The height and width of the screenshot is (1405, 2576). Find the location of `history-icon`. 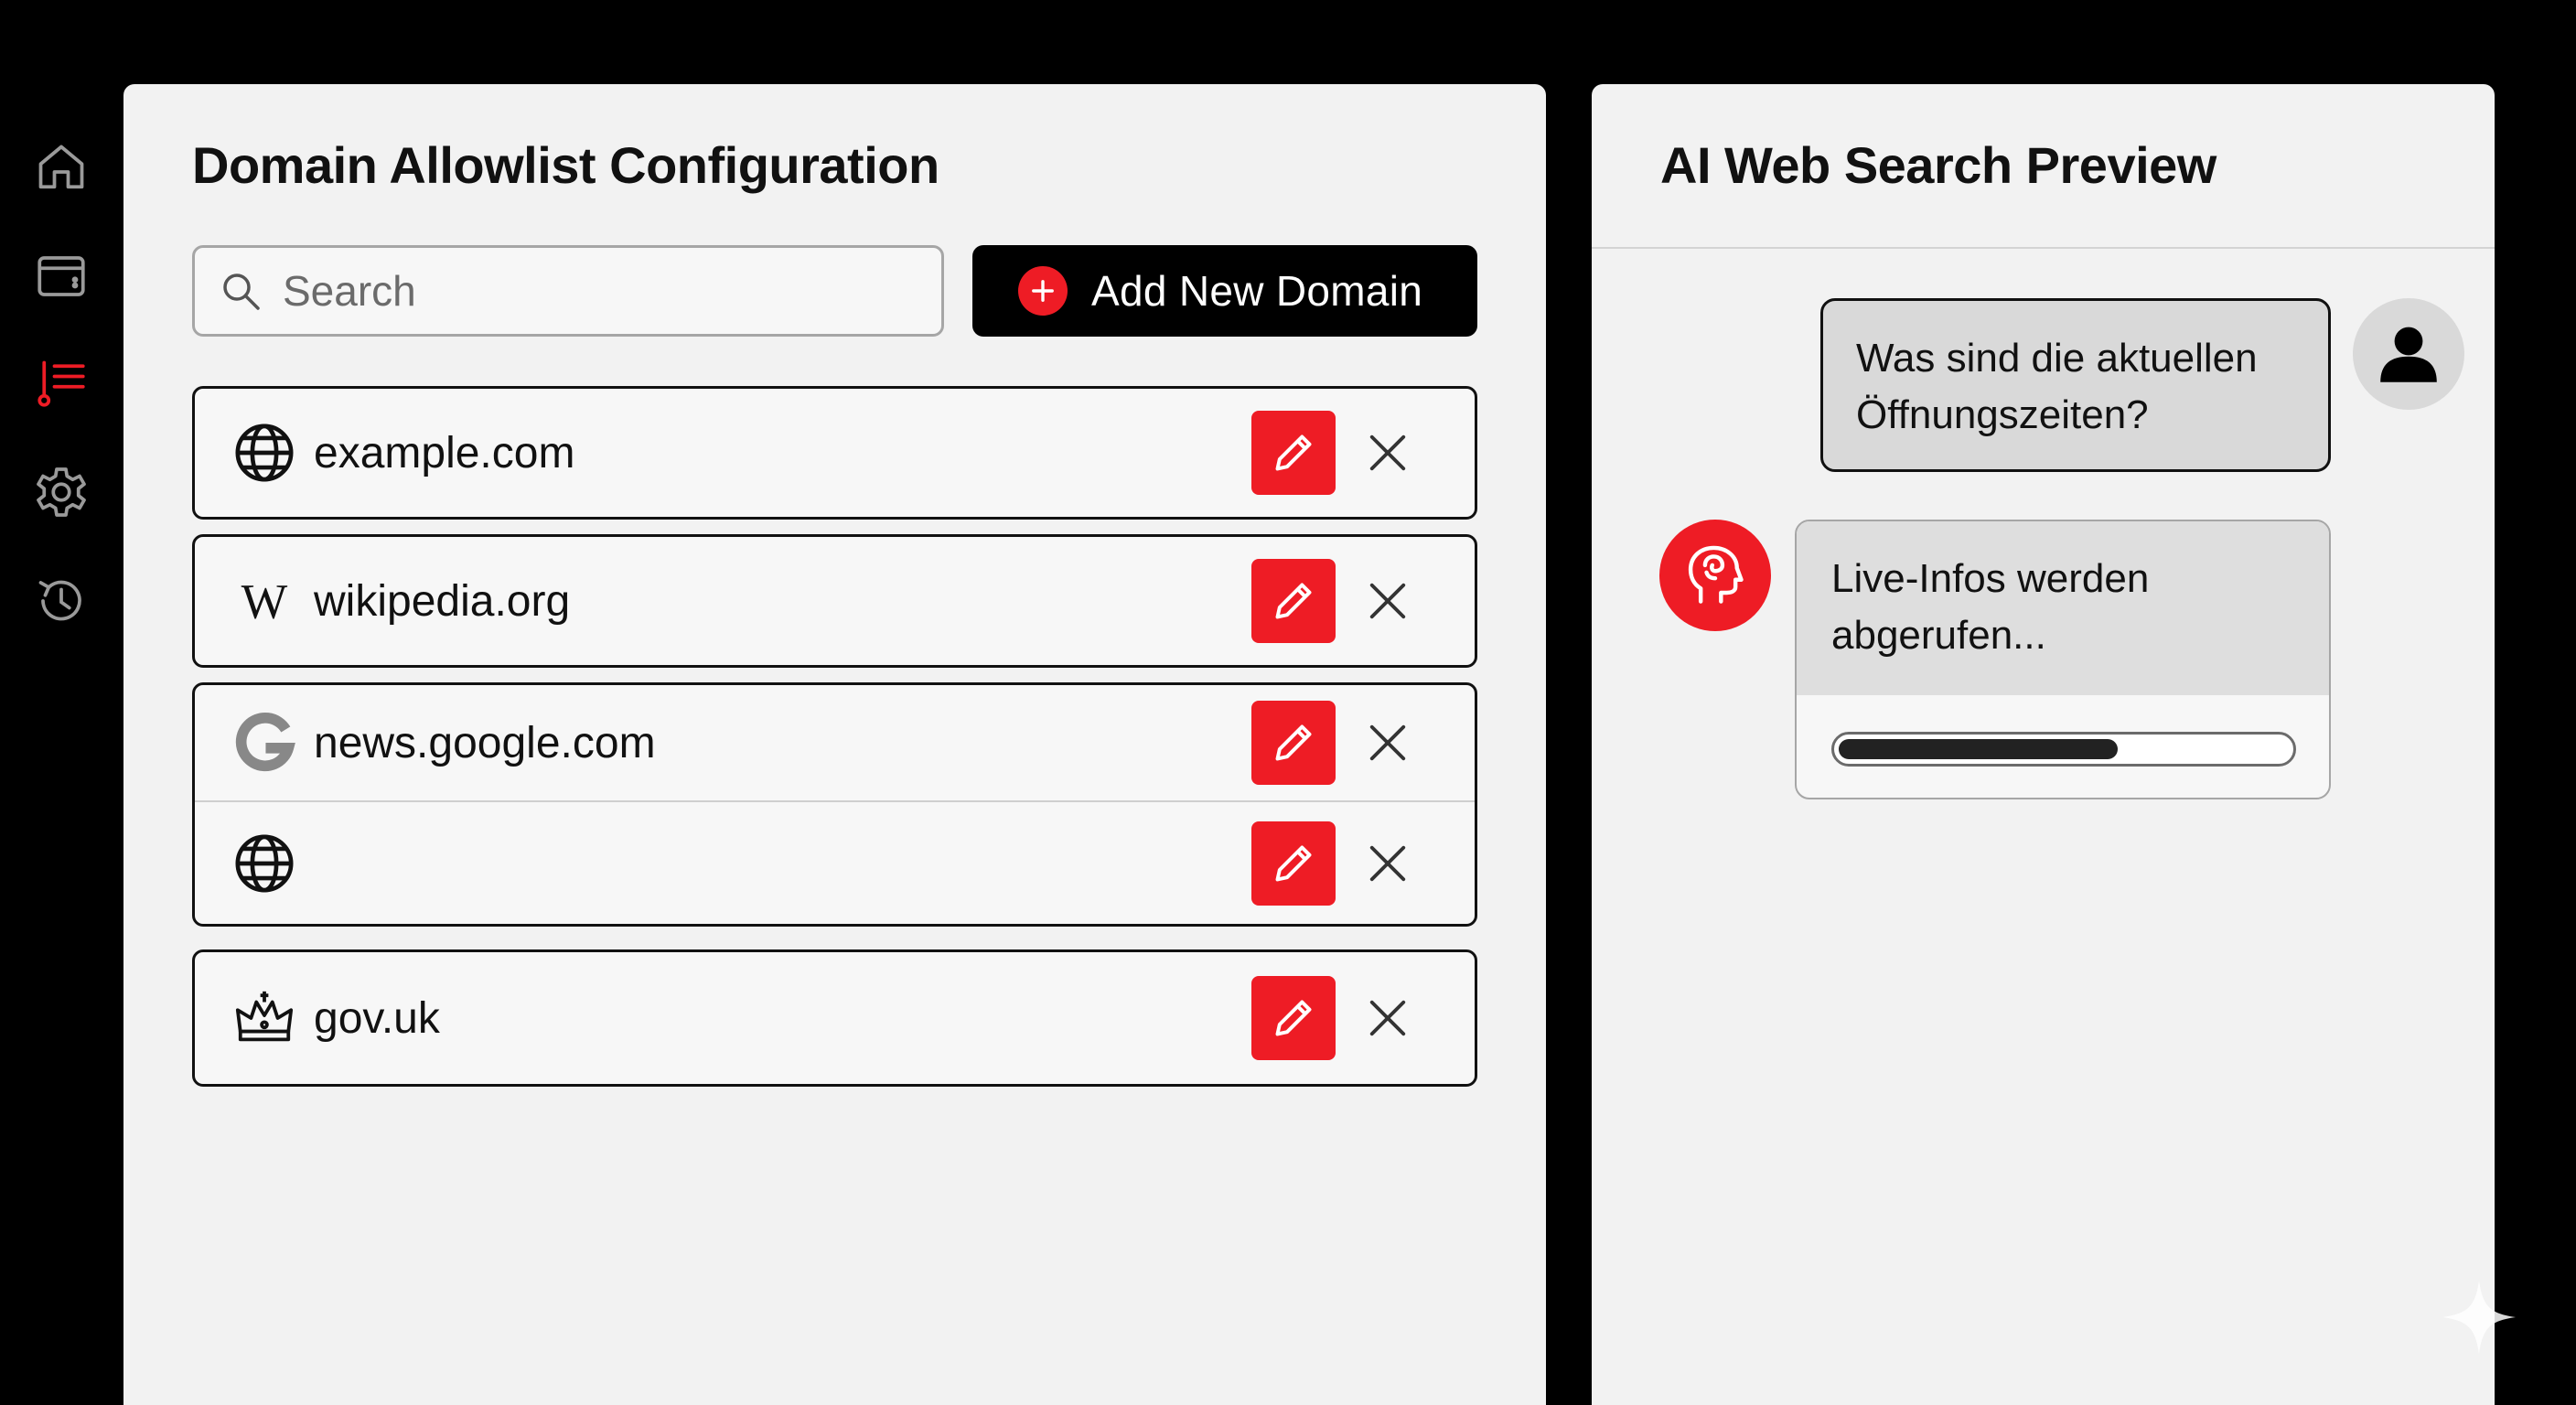

history-icon is located at coordinates (59, 600).